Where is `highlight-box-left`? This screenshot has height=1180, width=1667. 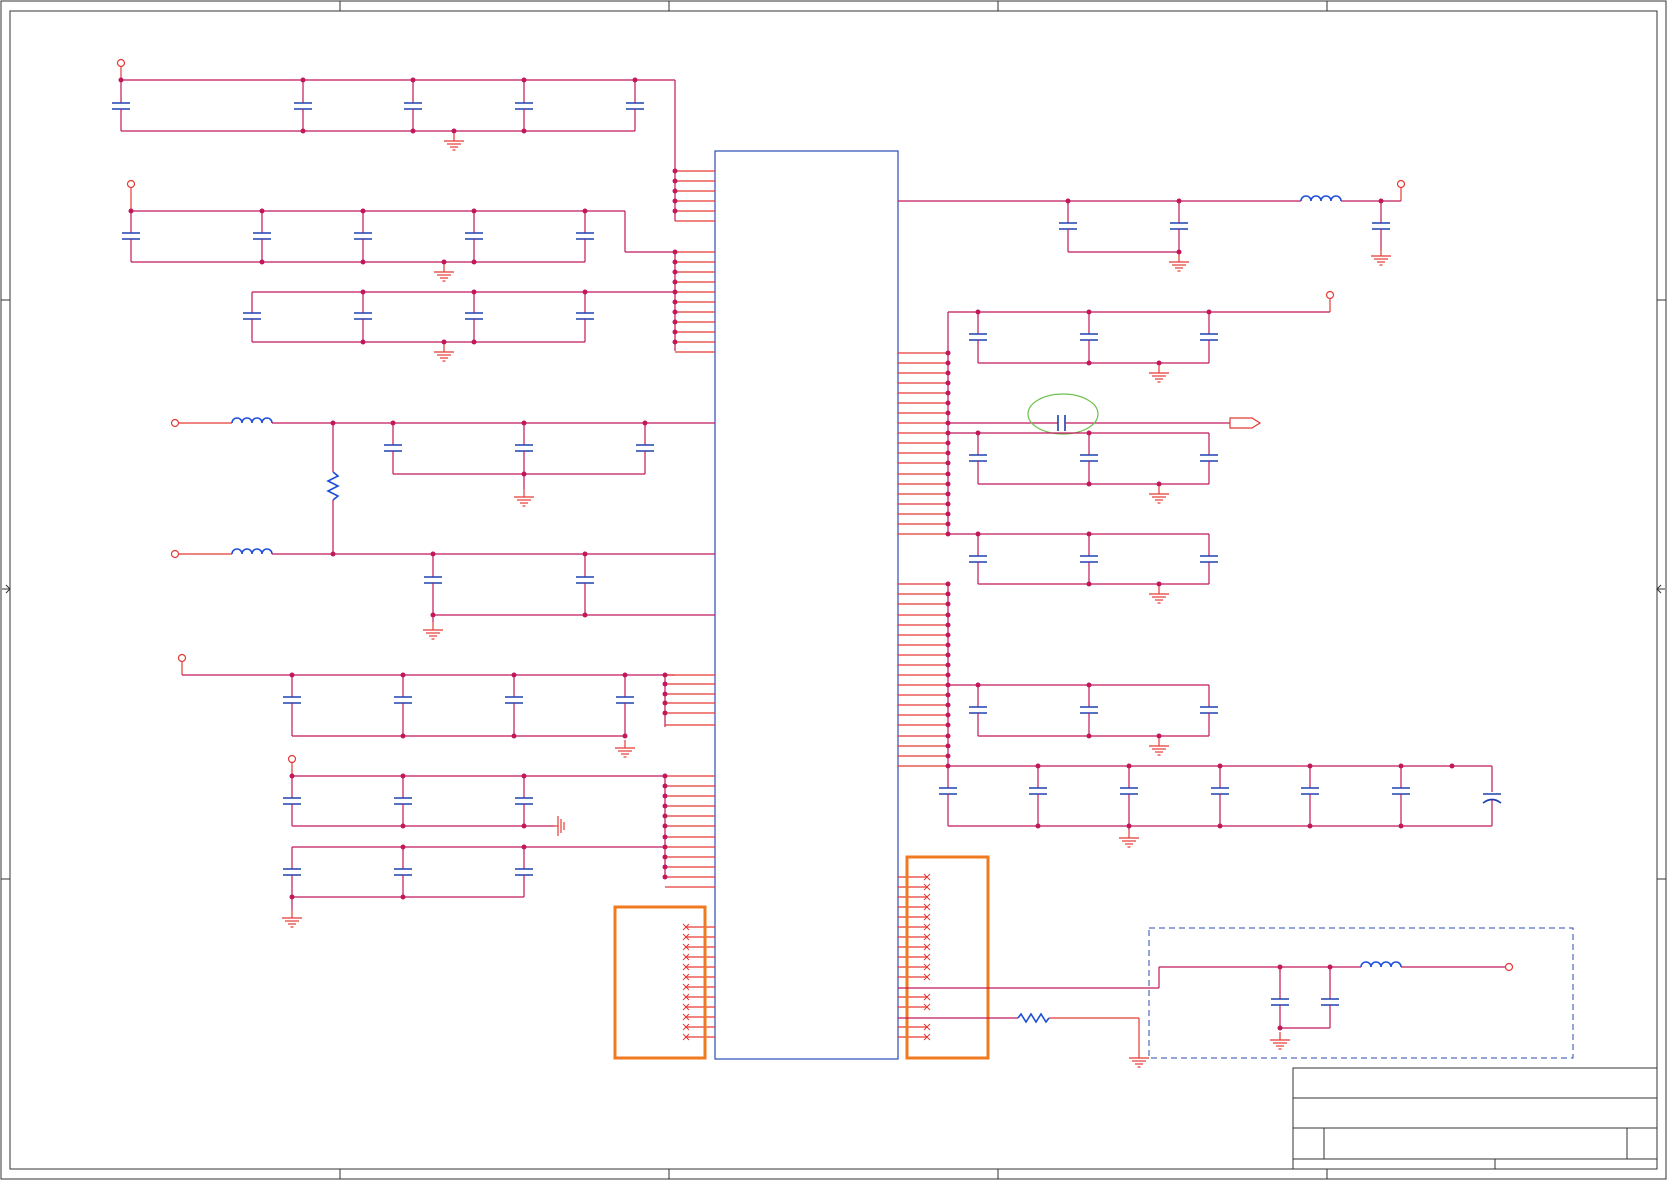 highlight-box-left is located at coordinates (660, 982).